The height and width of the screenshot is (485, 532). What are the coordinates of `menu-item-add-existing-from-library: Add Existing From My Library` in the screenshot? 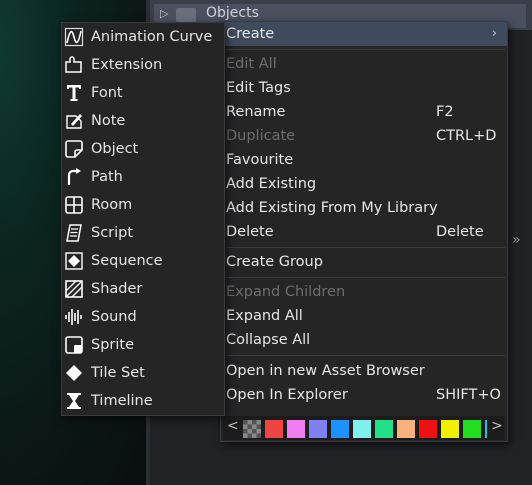 It's located at (364, 208).